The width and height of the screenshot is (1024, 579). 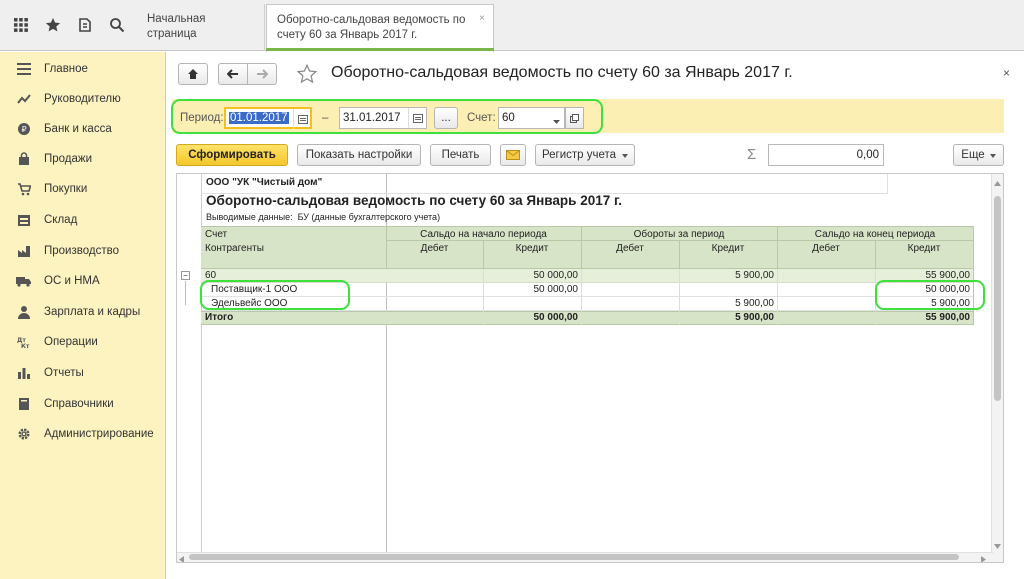 I want to click on forward-button, so click(x=262, y=74).